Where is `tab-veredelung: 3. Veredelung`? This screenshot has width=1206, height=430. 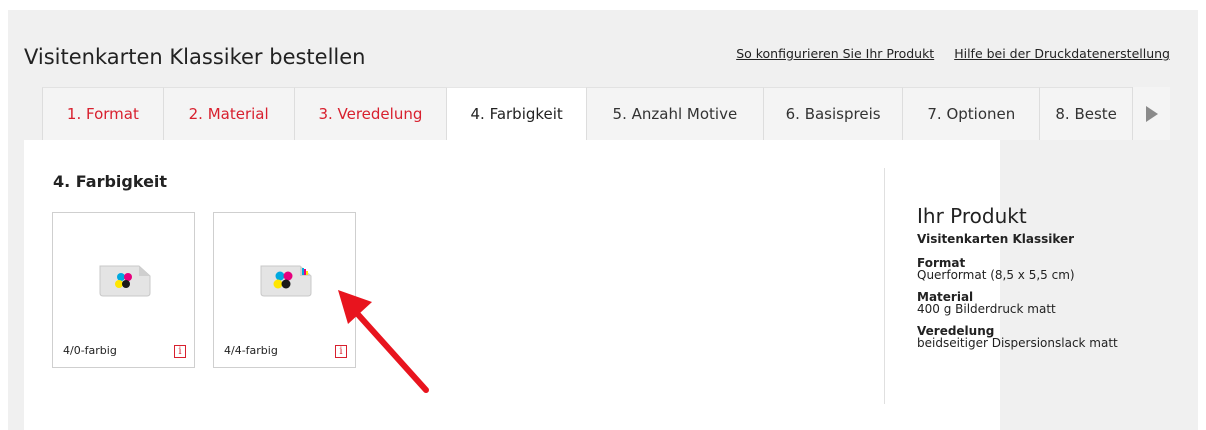
tab-veredelung: 3. Veredelung is located at coordinates (370, 113).